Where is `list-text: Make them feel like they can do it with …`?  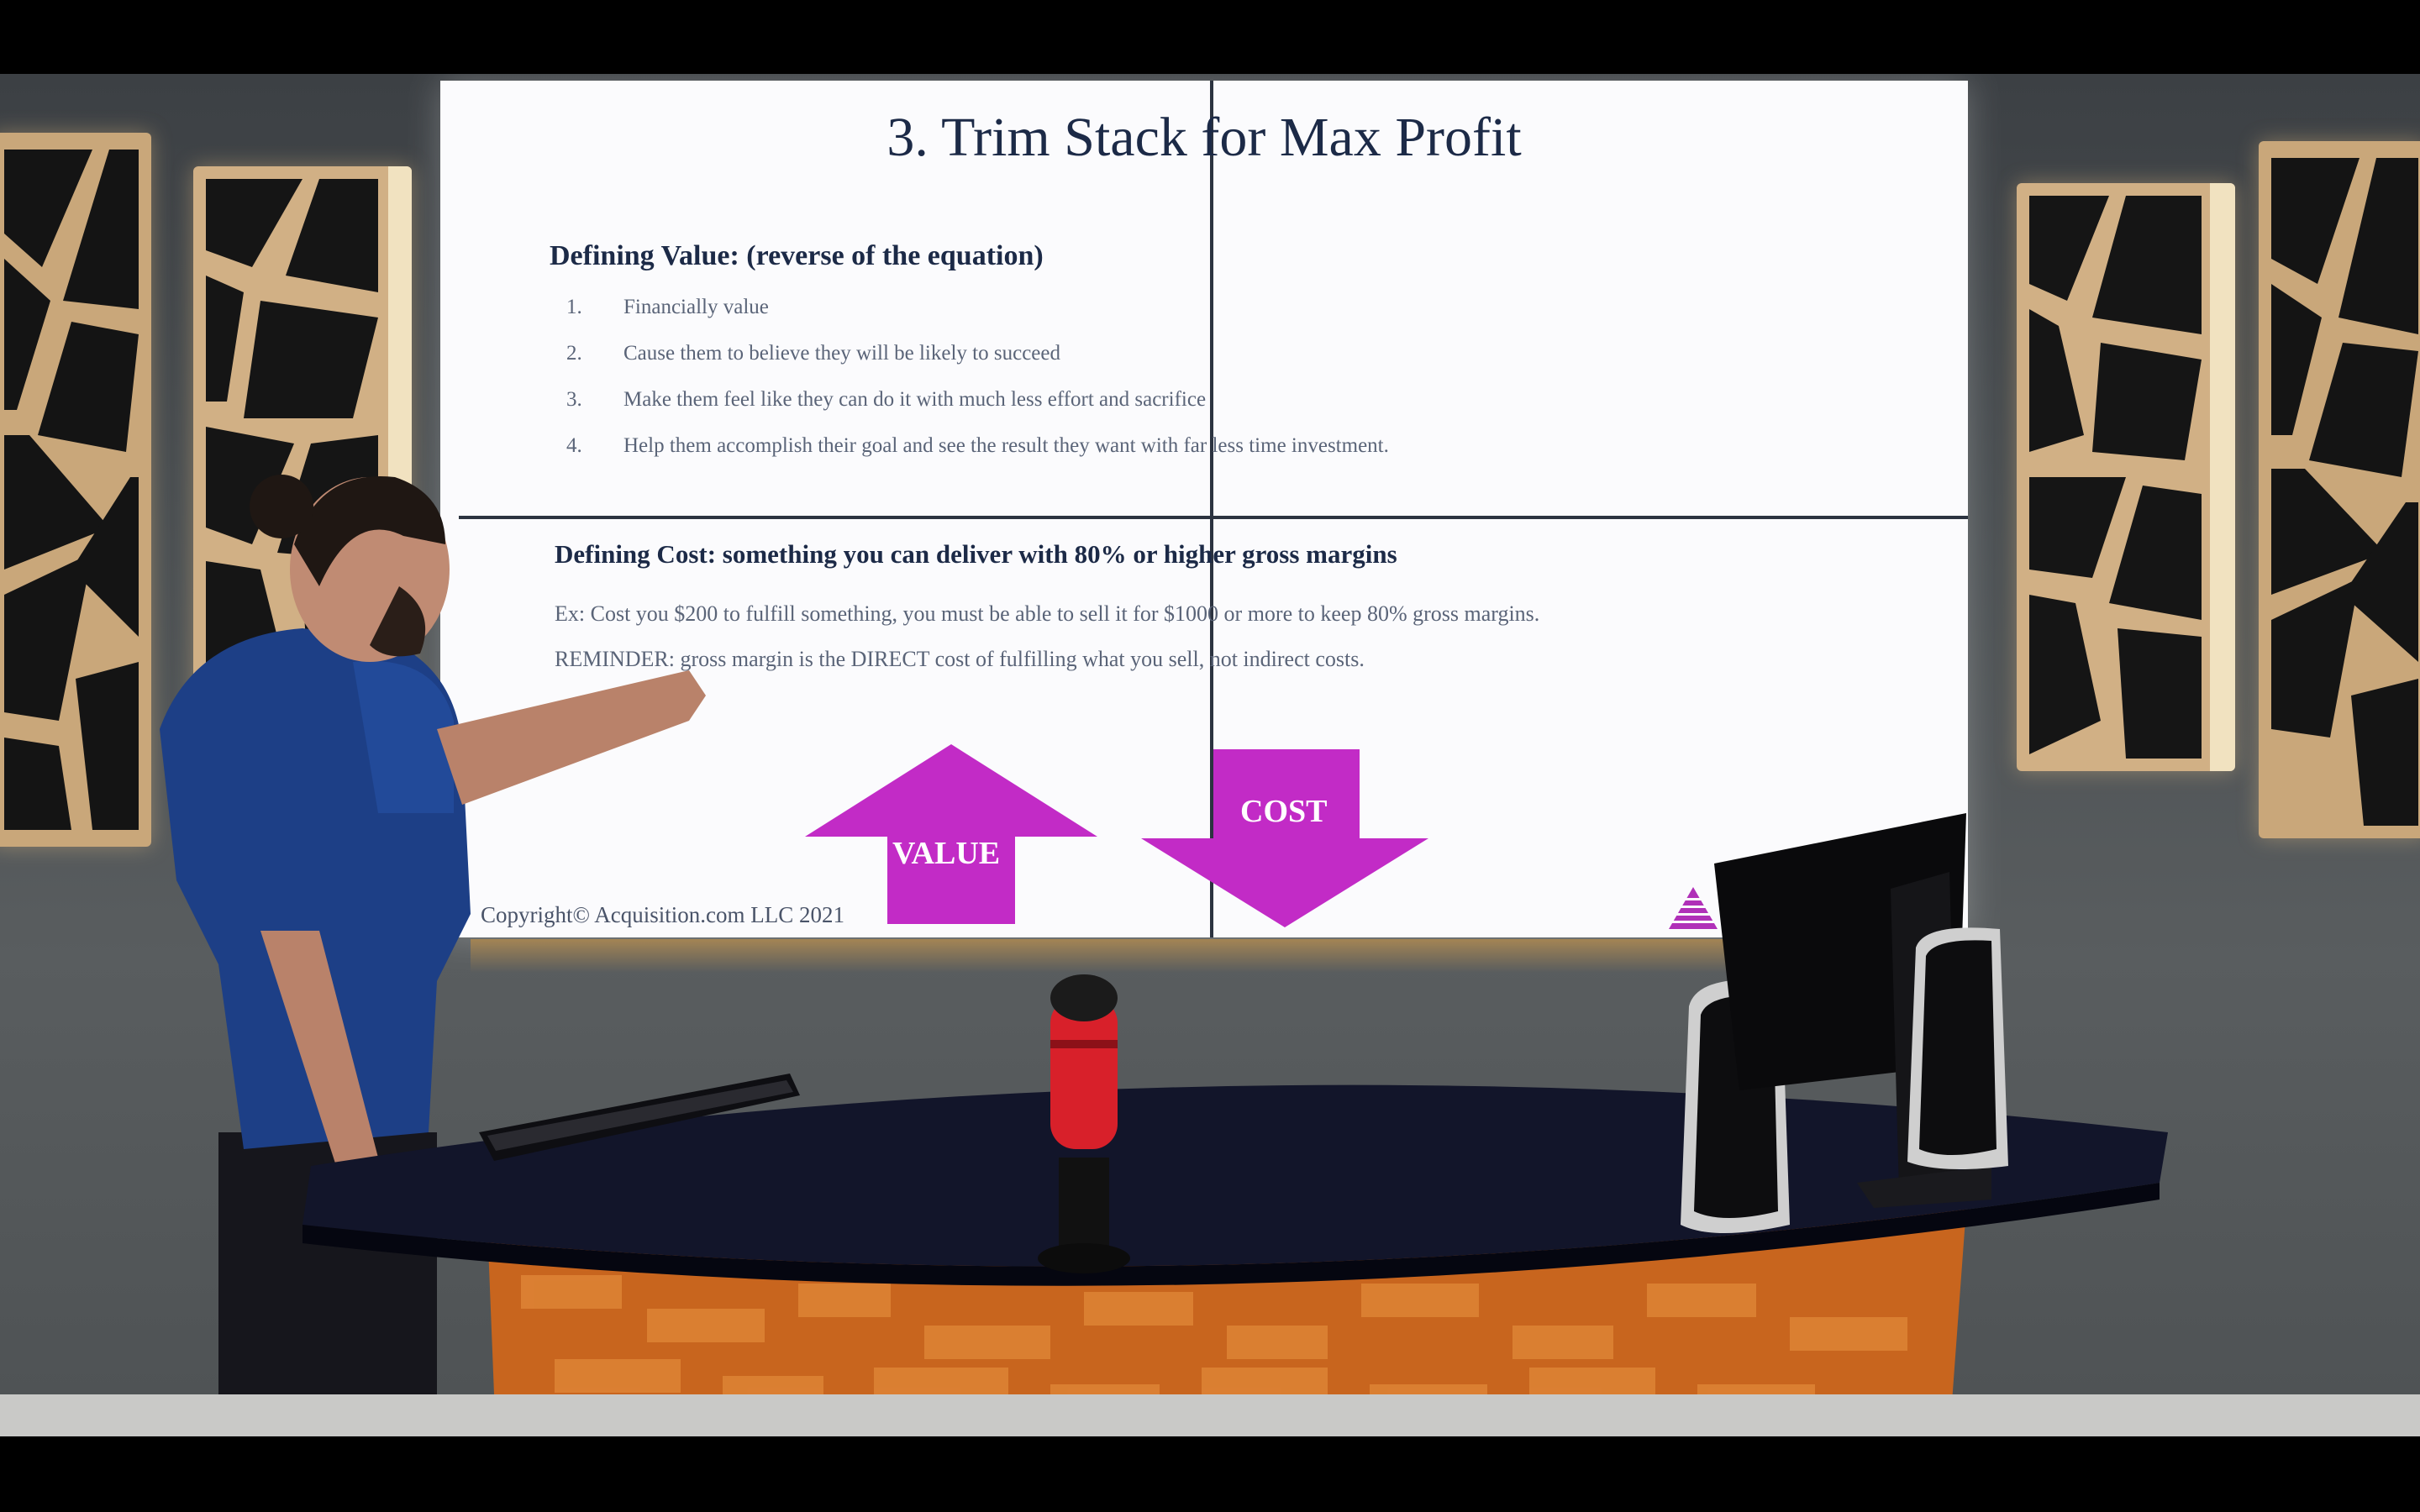
list-text: Make them feel like they can do it with … is located at coordinates (915, 399).